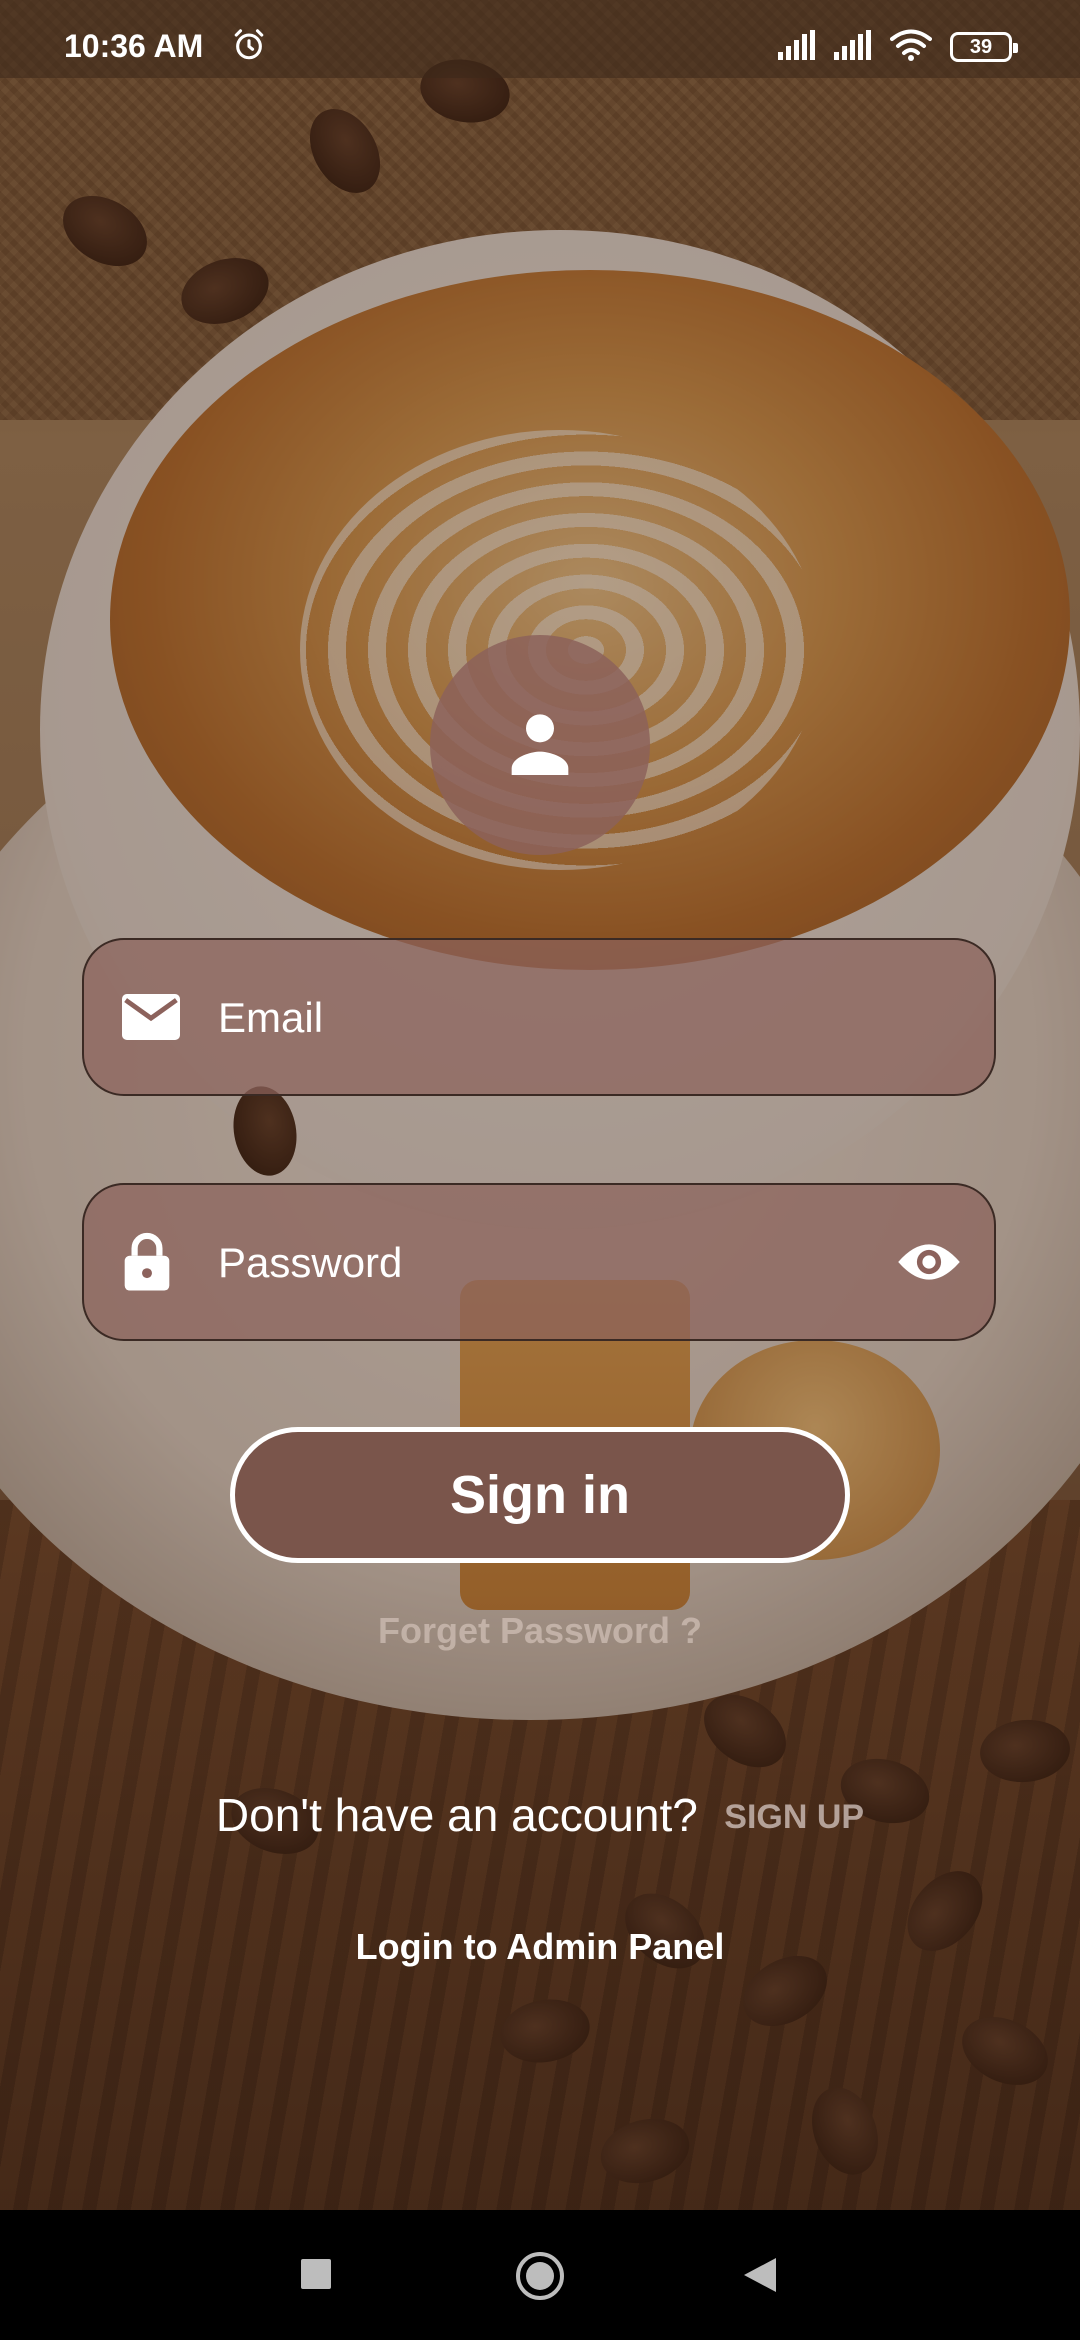 This screenshot has height=2340, width=1080. I want to click on sign-in-label: Sign in, so click(540, 1495).